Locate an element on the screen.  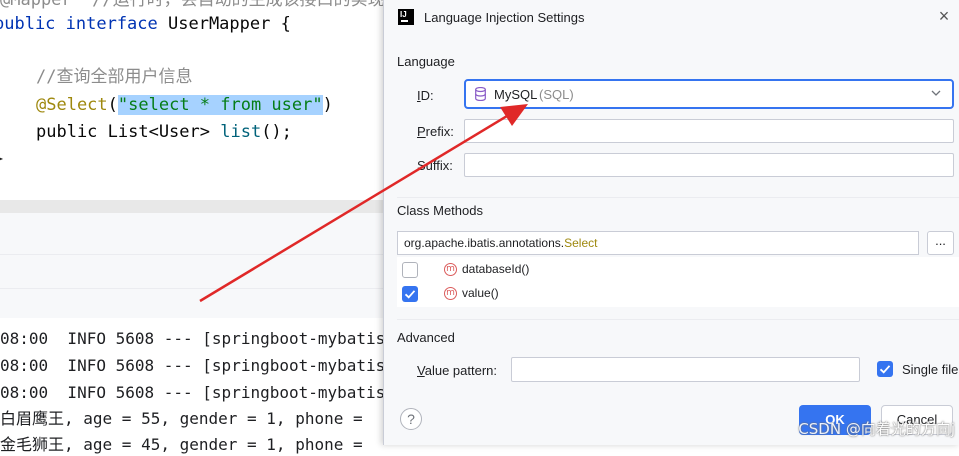
code-line-select-annotation: @Select("select * from user") is located at coordinates (184, 105).